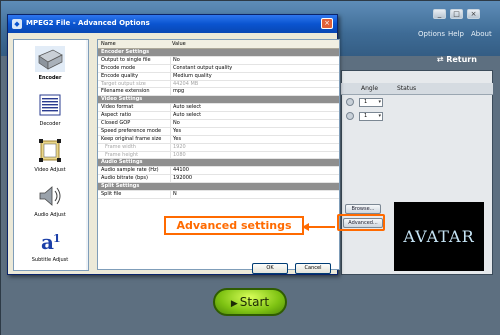 This screenshot has width=500, height=335. I want to click on property-value: mpg, so click(177, 92).